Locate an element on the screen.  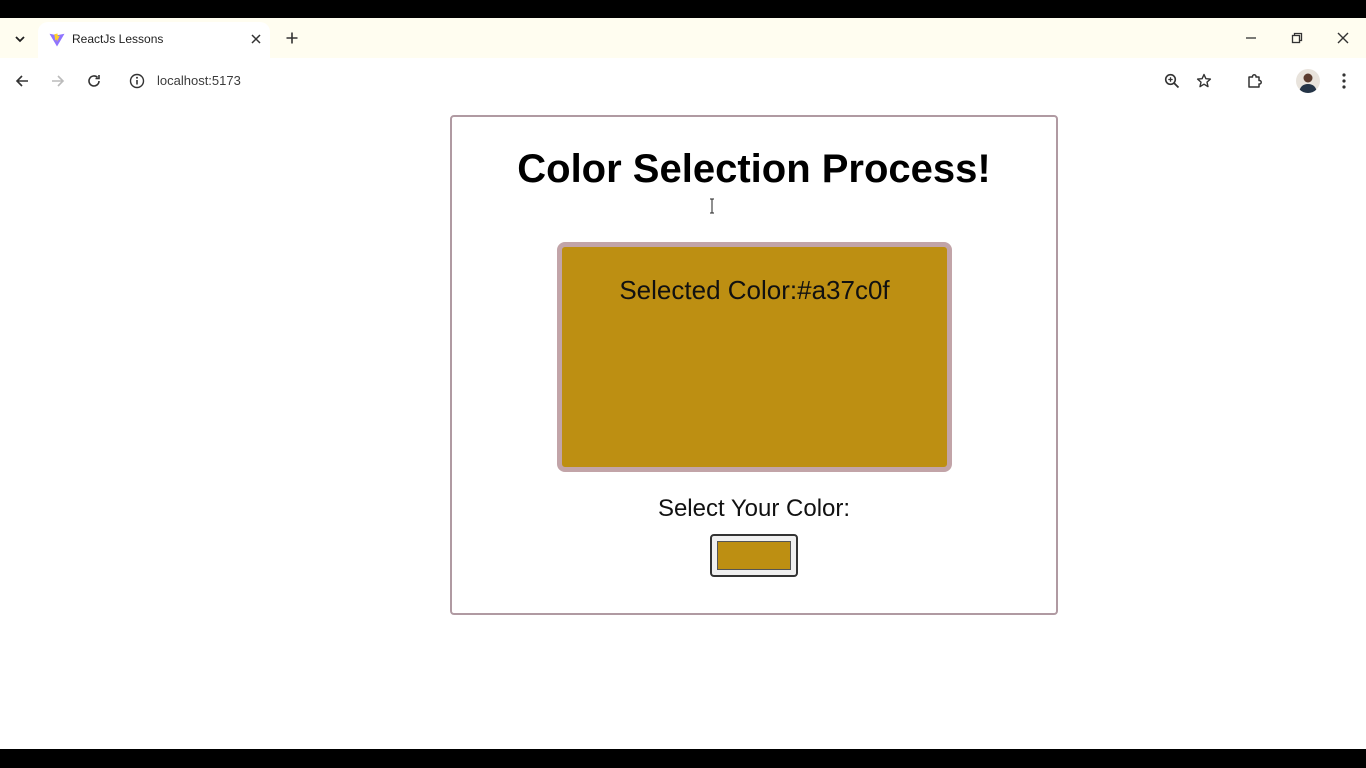
reload-icon is located at coordinates (94, 81).